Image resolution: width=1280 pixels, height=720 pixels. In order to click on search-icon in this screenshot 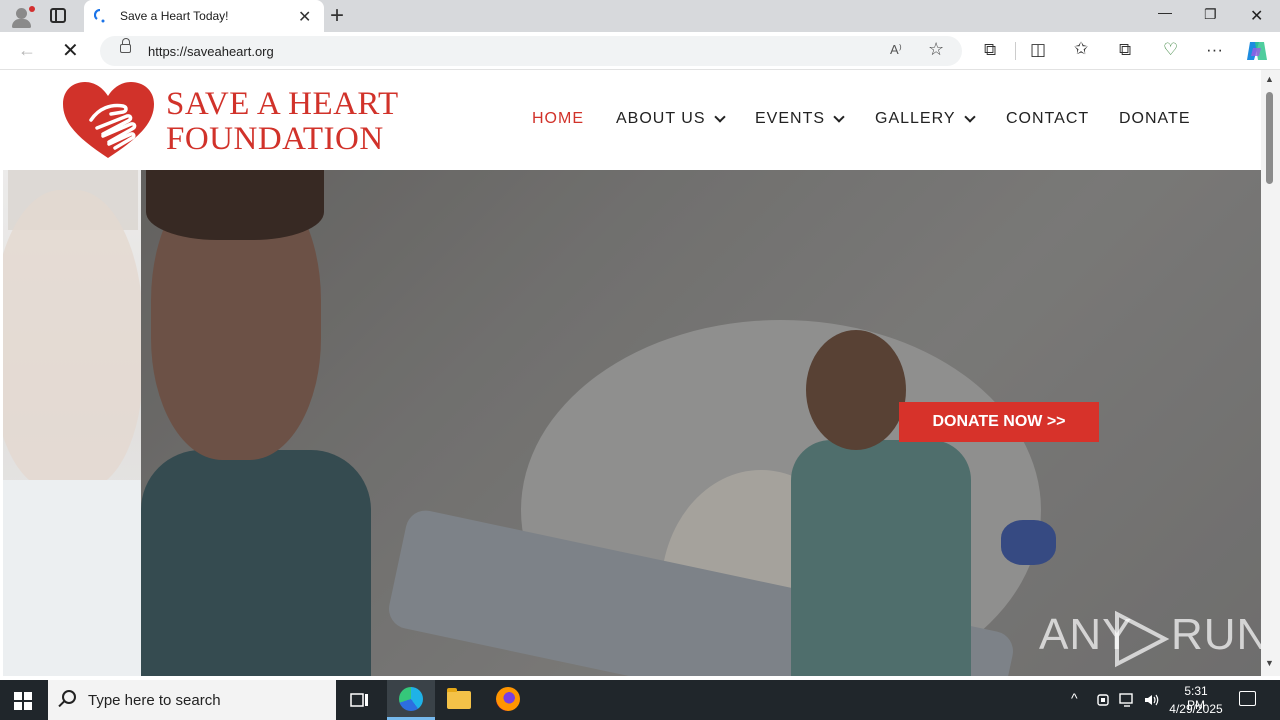, I will do `click(69, 697)`.